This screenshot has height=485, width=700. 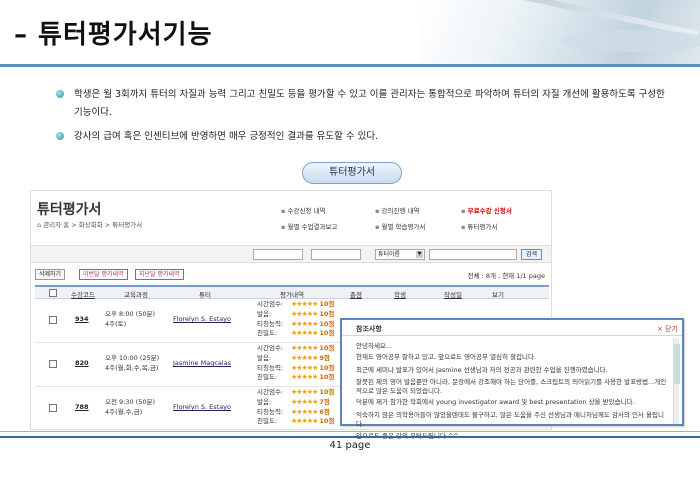 What do you see at coordinates (205, 295) in the screenshot?
I see `col-tutor: 튜터` at bounding box center [205, 295].